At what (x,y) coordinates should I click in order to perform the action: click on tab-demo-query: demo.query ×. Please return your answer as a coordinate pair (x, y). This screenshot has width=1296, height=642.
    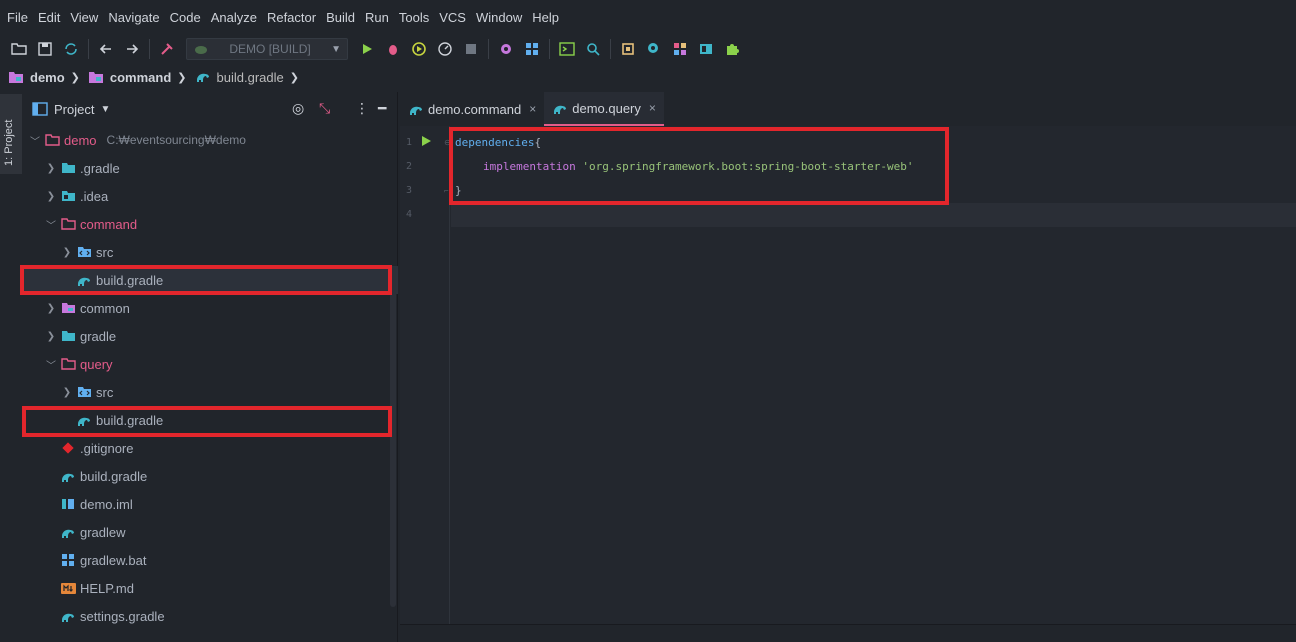
    Looking at the image, I should click on (604, 109).